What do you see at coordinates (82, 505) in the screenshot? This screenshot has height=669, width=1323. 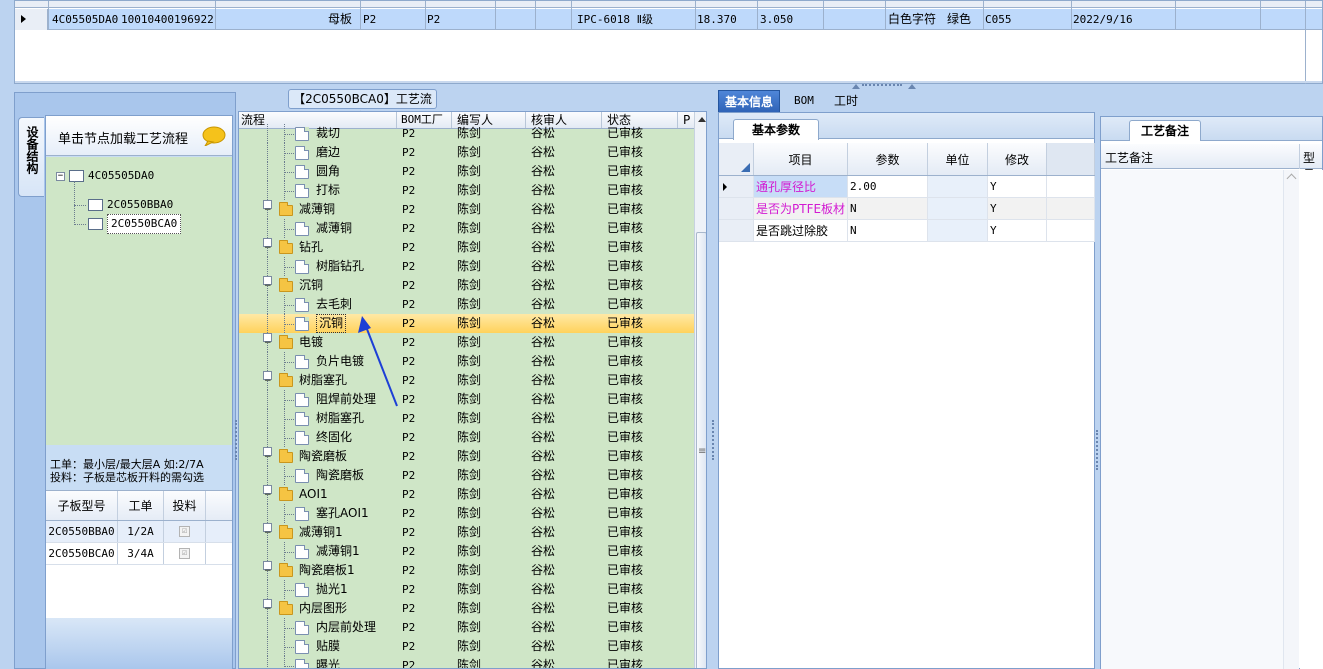 I see `column-header: 子板型号` at bounding box center [82, 505].